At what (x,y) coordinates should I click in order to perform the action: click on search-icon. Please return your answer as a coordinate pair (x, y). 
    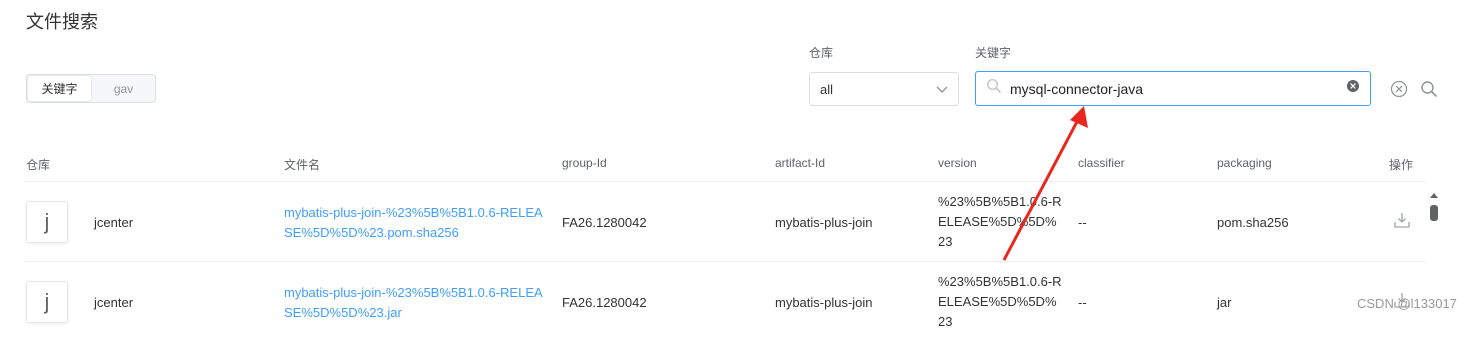
    Looking at the image, I should click on (994, 88).